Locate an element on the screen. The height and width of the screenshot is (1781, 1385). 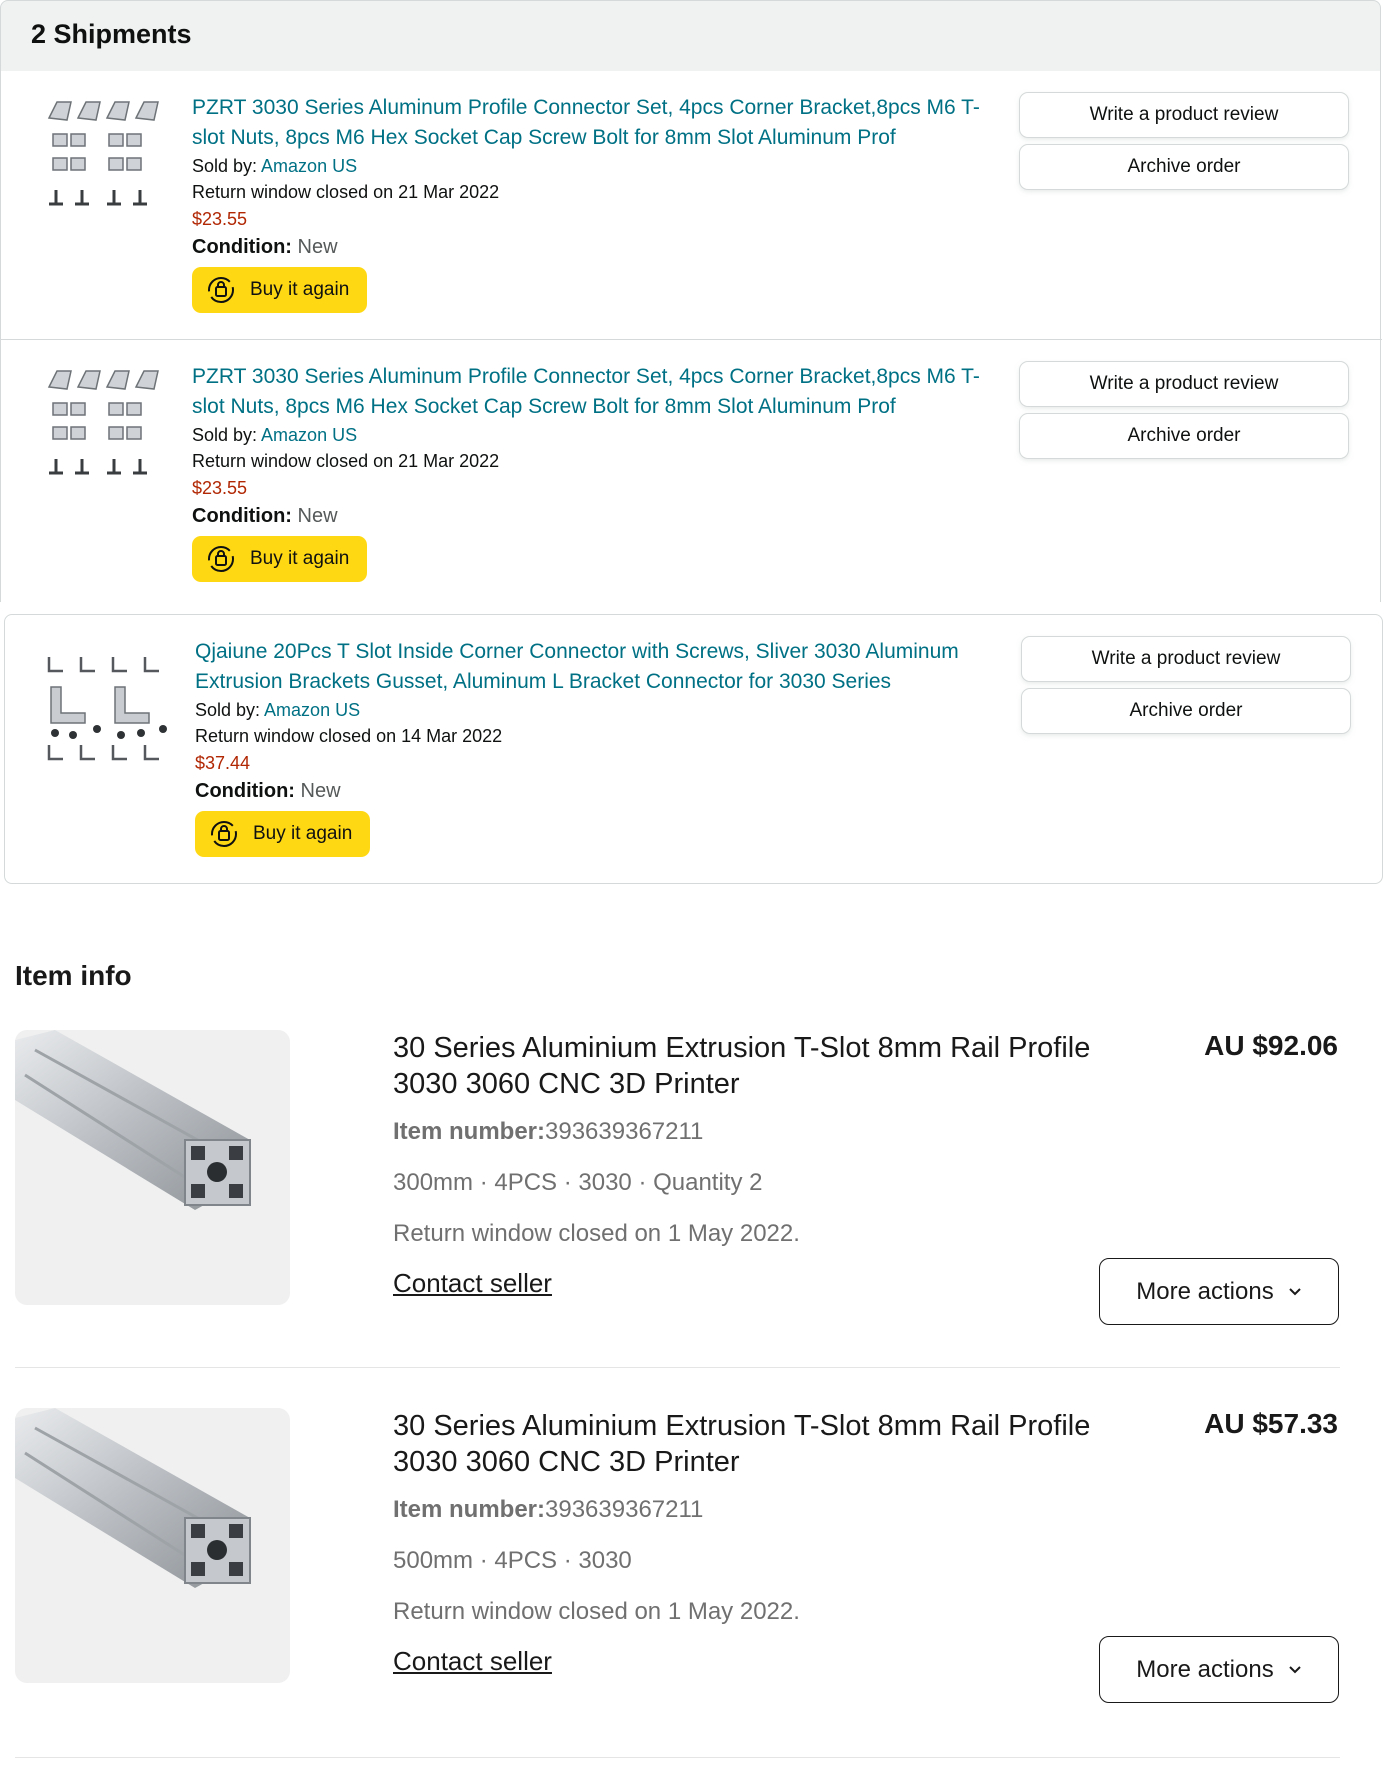
item-price: AU $57.33 is located at coordinates (1271, 1423).